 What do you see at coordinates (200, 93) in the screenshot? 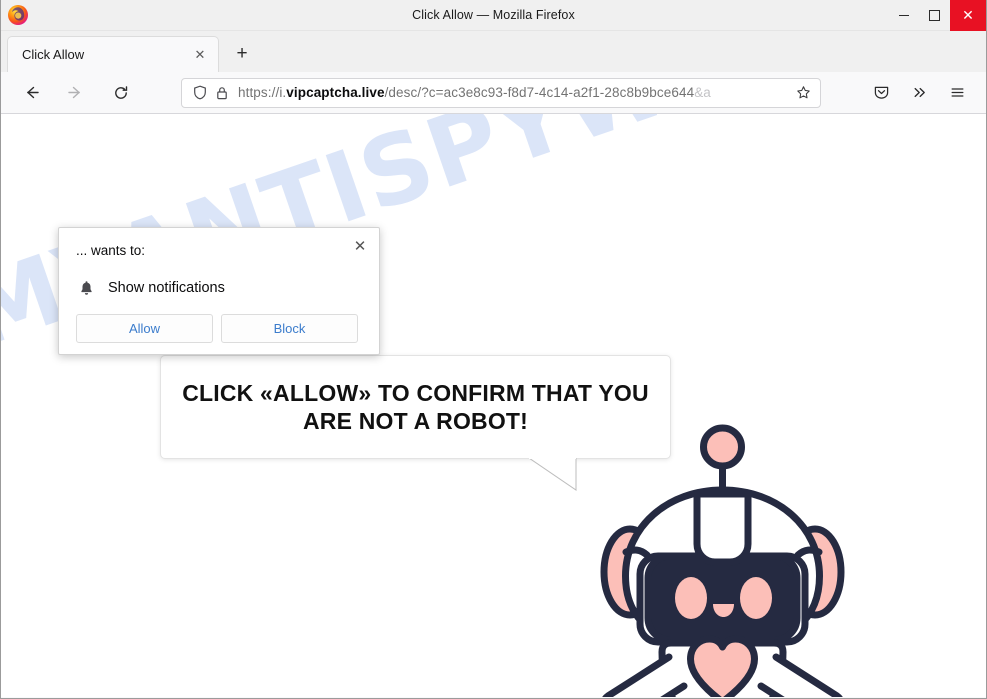
I see `shield-icon` at bounding box center [200, 93].